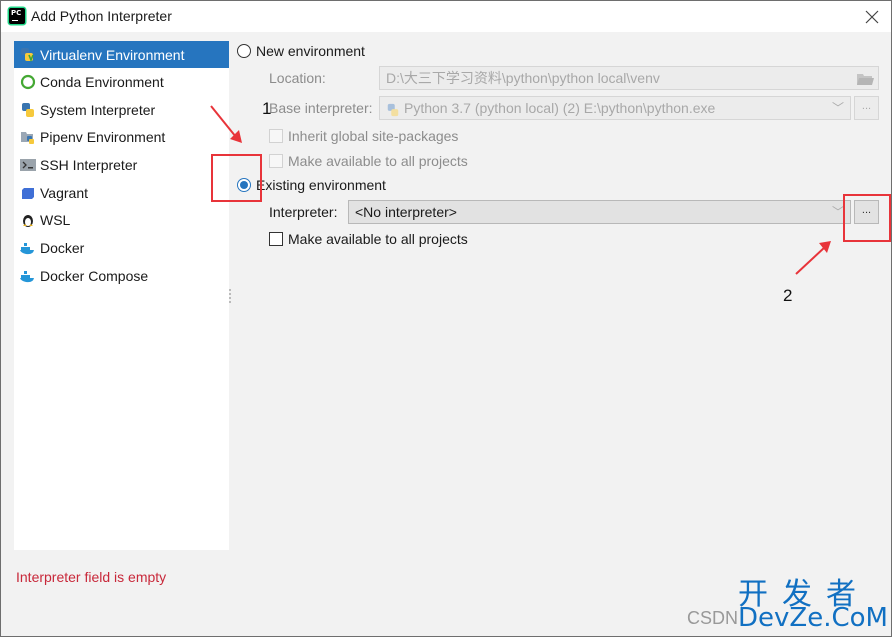 Image resolution: width=892 pixels, height=637 pixels. I want to click on interpreter-select: <No interpreter> ﹀, so click(599, 212).